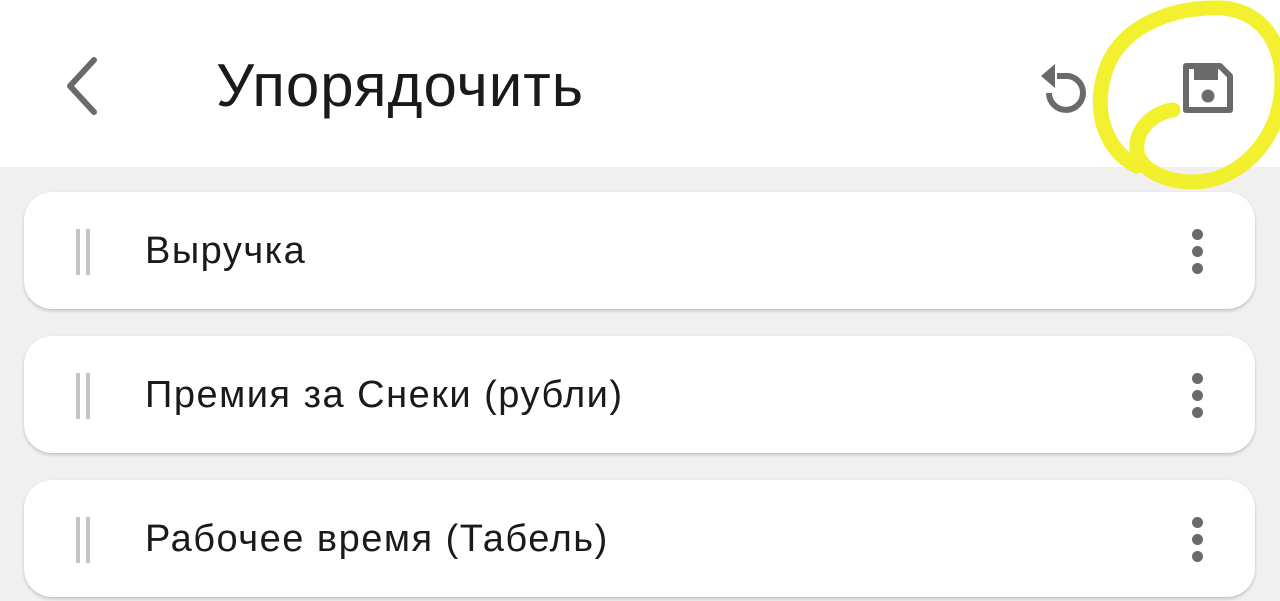 The width and height of the screenshot is (1280, 601). I want to click on chevron-left-icon, so click(82, 86).